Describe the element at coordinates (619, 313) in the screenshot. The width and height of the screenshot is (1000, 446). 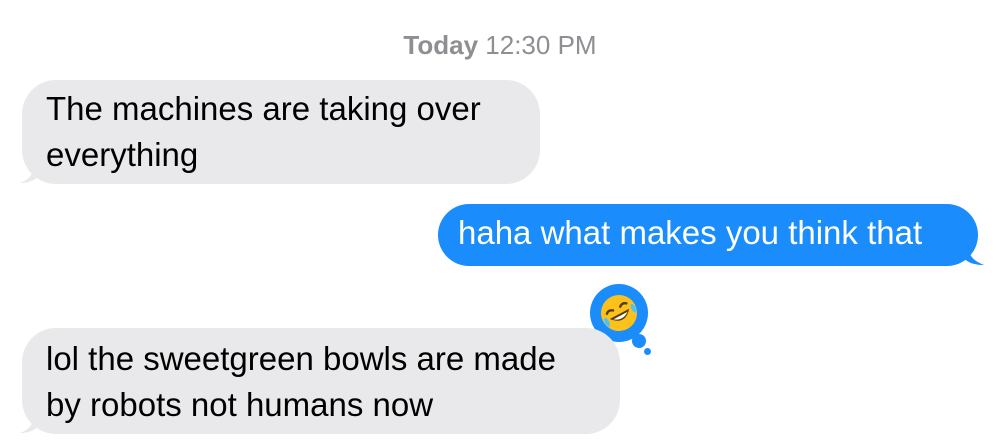
I see `rolling-on-floor-laughing-emoji-icon` at that location.